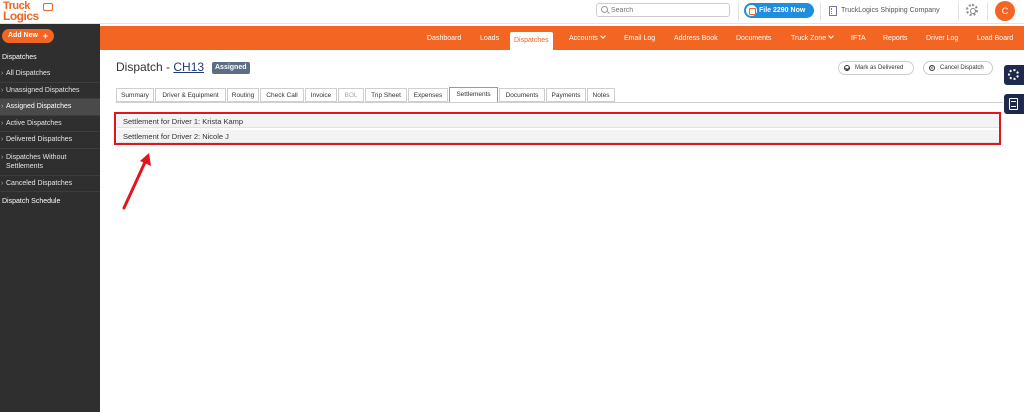  I want to click on nav-truck-zone: Truck Zone, so click(812, 38).